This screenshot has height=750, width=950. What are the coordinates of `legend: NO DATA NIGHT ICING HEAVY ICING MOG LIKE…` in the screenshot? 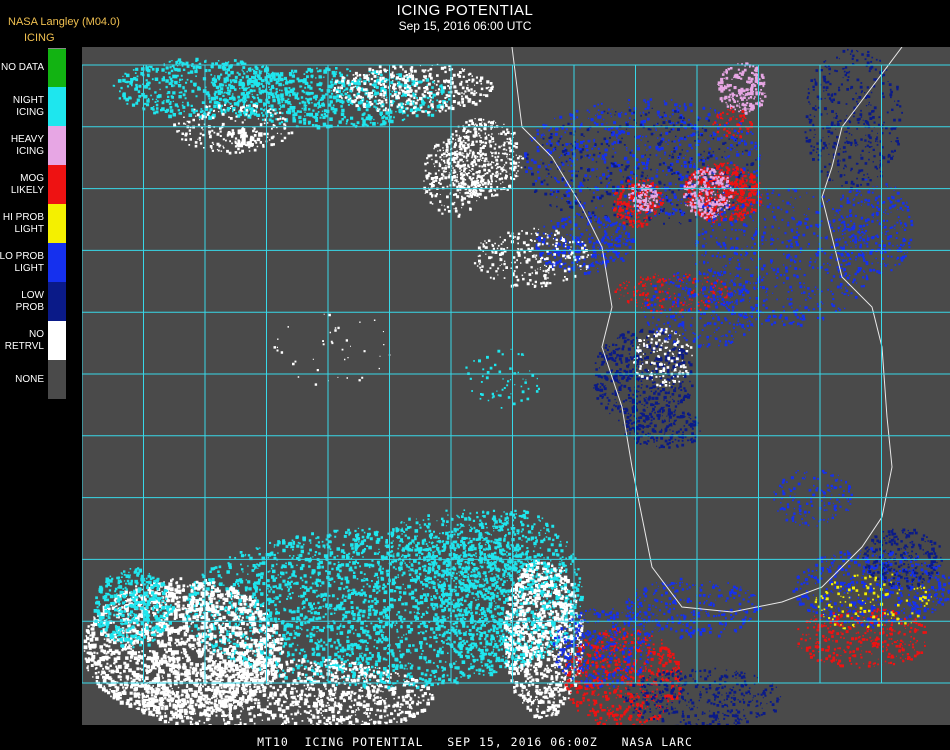 It's located at (33, 223).